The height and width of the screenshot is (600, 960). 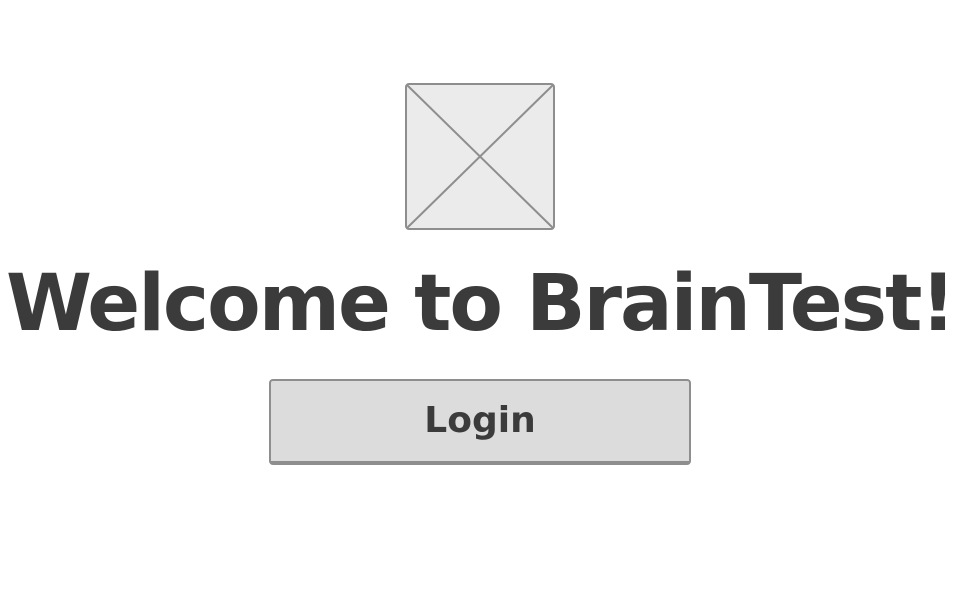 I want to click on login-button-label: Login, so click(x=480, y=420).